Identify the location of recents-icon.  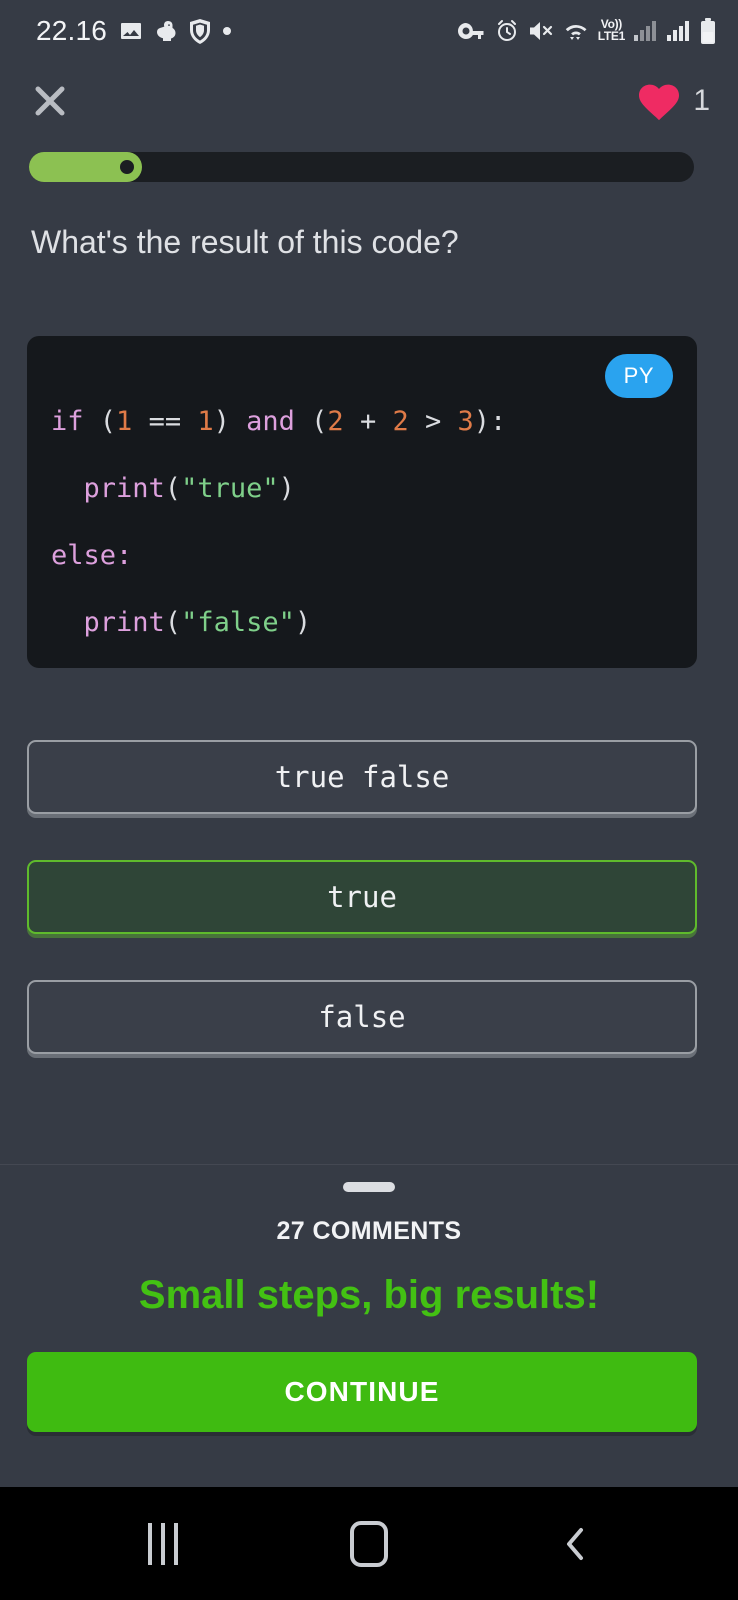
(163, 1543).